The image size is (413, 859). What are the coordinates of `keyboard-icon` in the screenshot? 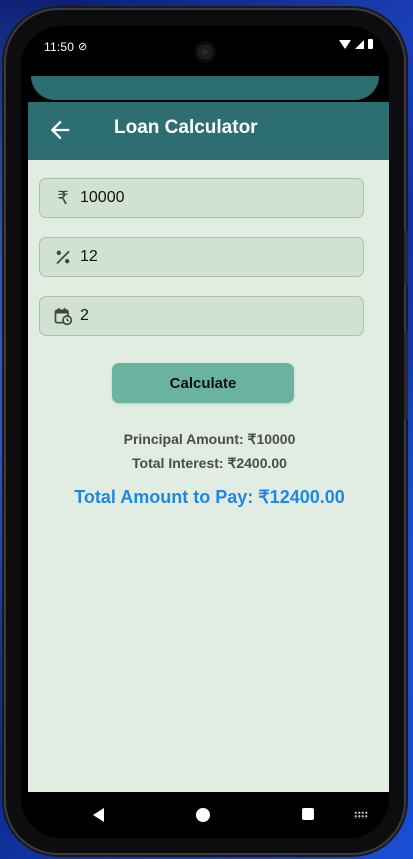 It's located at (361, 815).